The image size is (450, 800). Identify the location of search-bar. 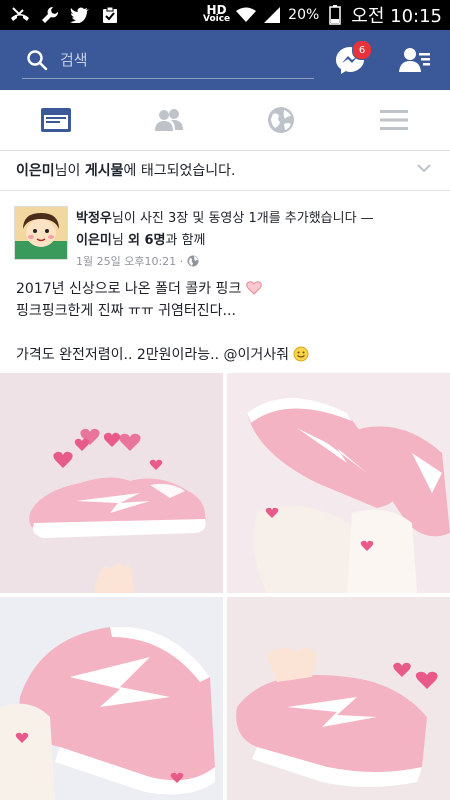
(168, 60).